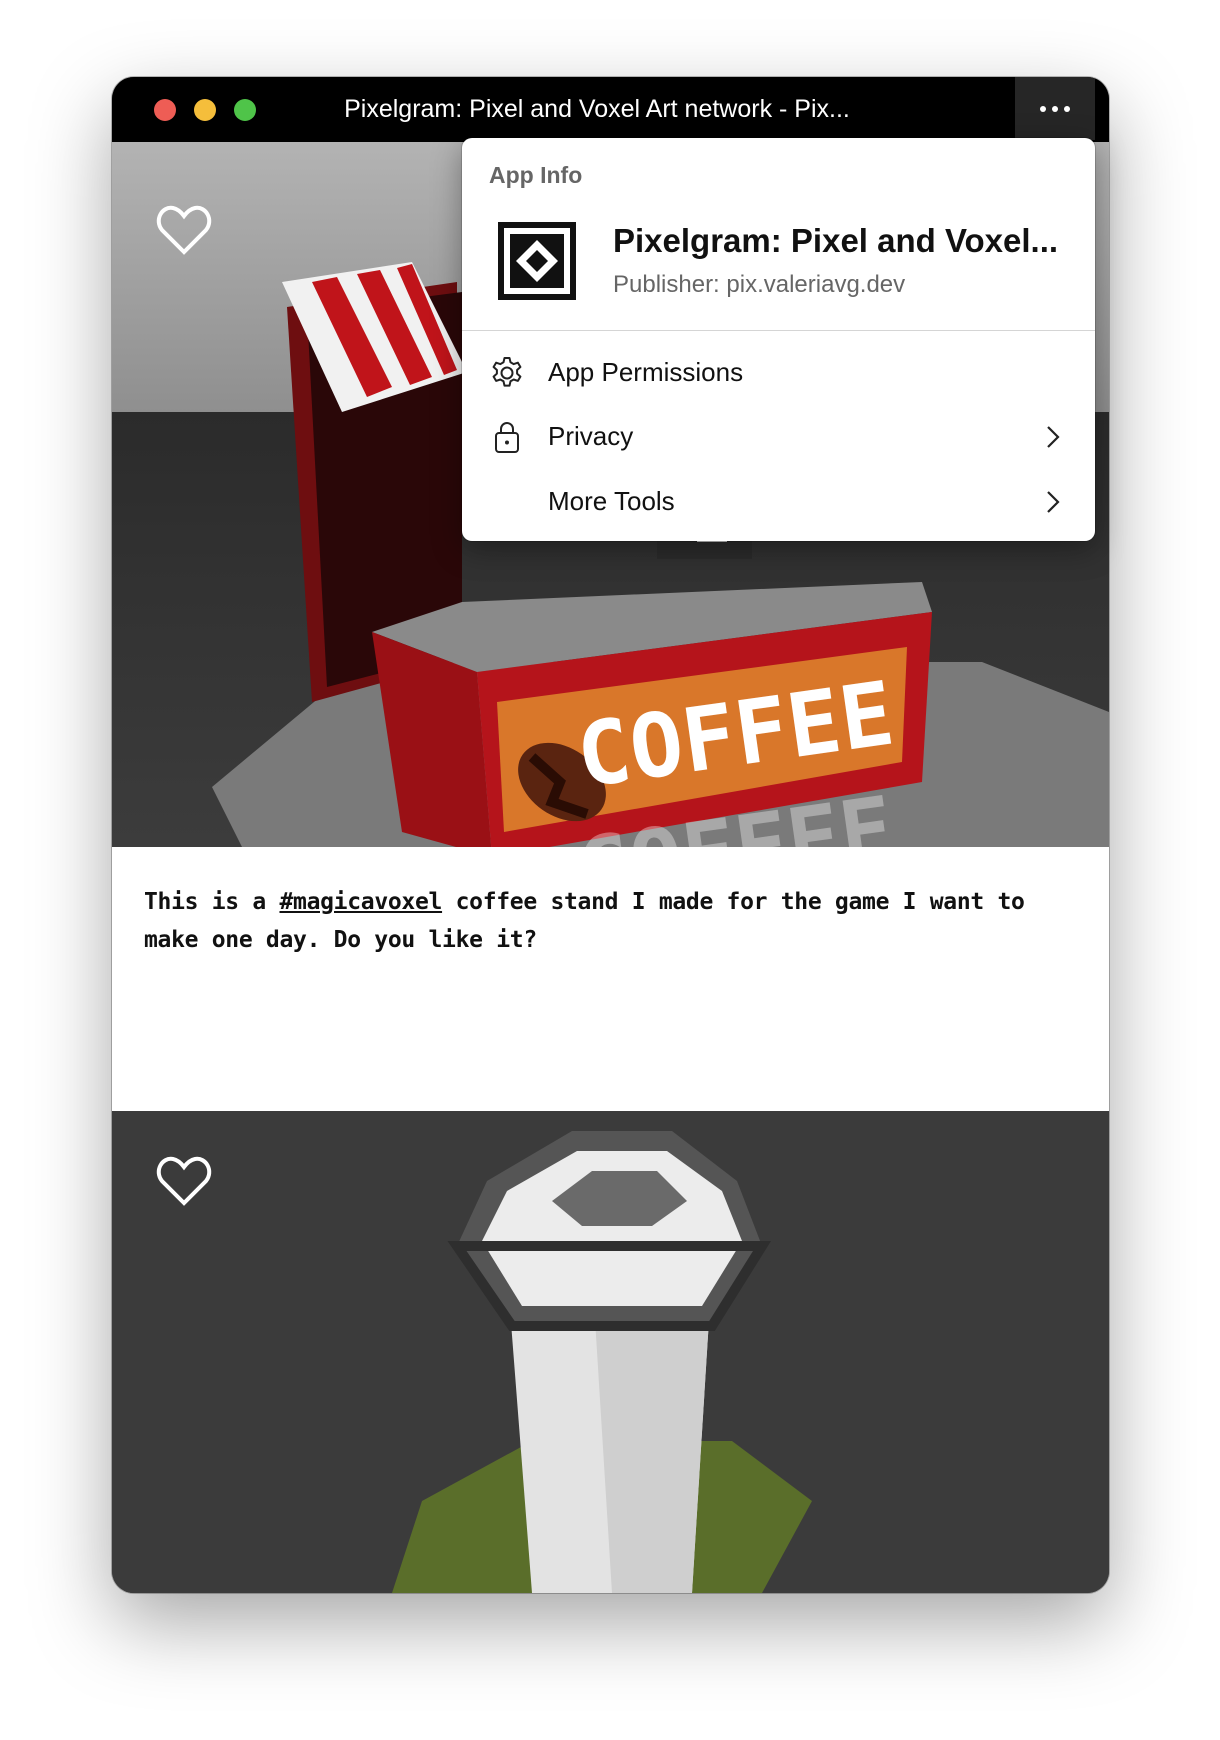  Describe the element at coordinates (360, 902) in the screenshot. I see `hashtag-link: #magicavoxel` at that location.